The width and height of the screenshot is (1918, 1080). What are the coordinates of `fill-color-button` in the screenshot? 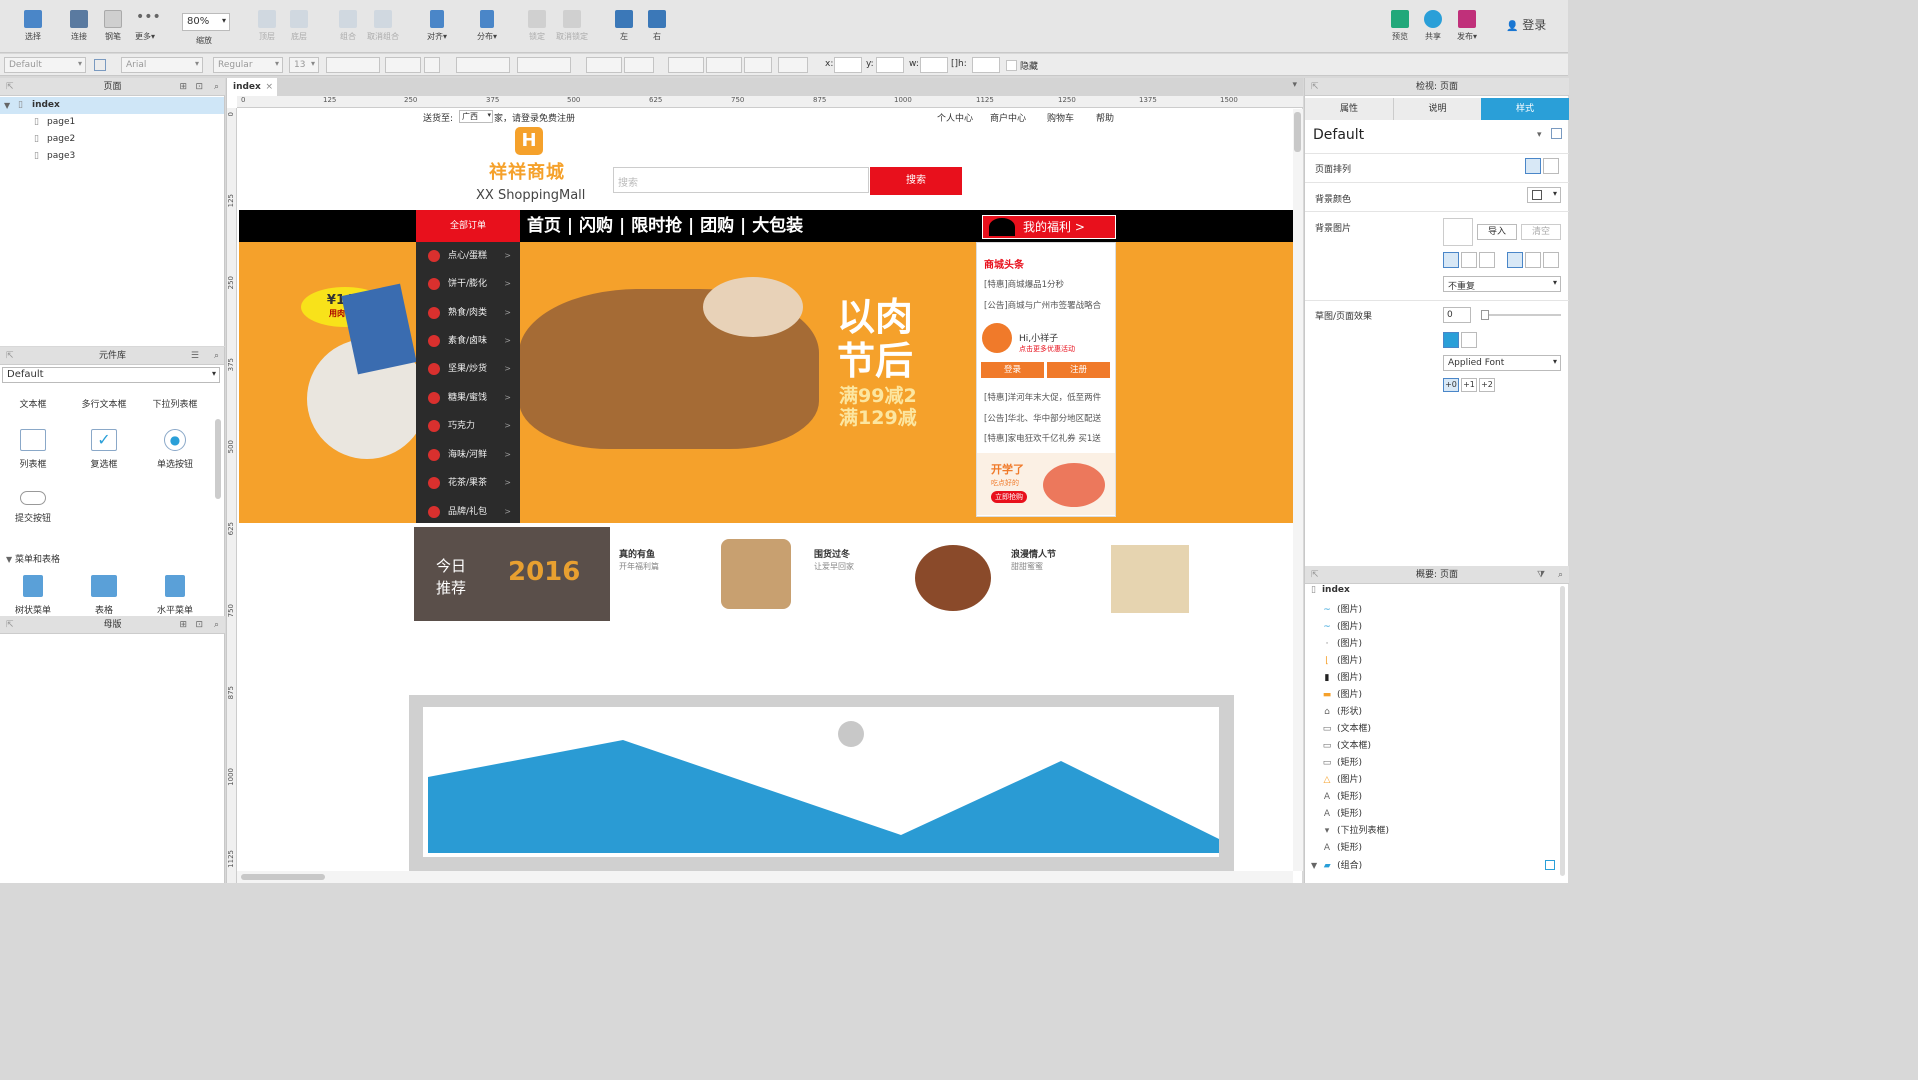 It's located at (604, 65).